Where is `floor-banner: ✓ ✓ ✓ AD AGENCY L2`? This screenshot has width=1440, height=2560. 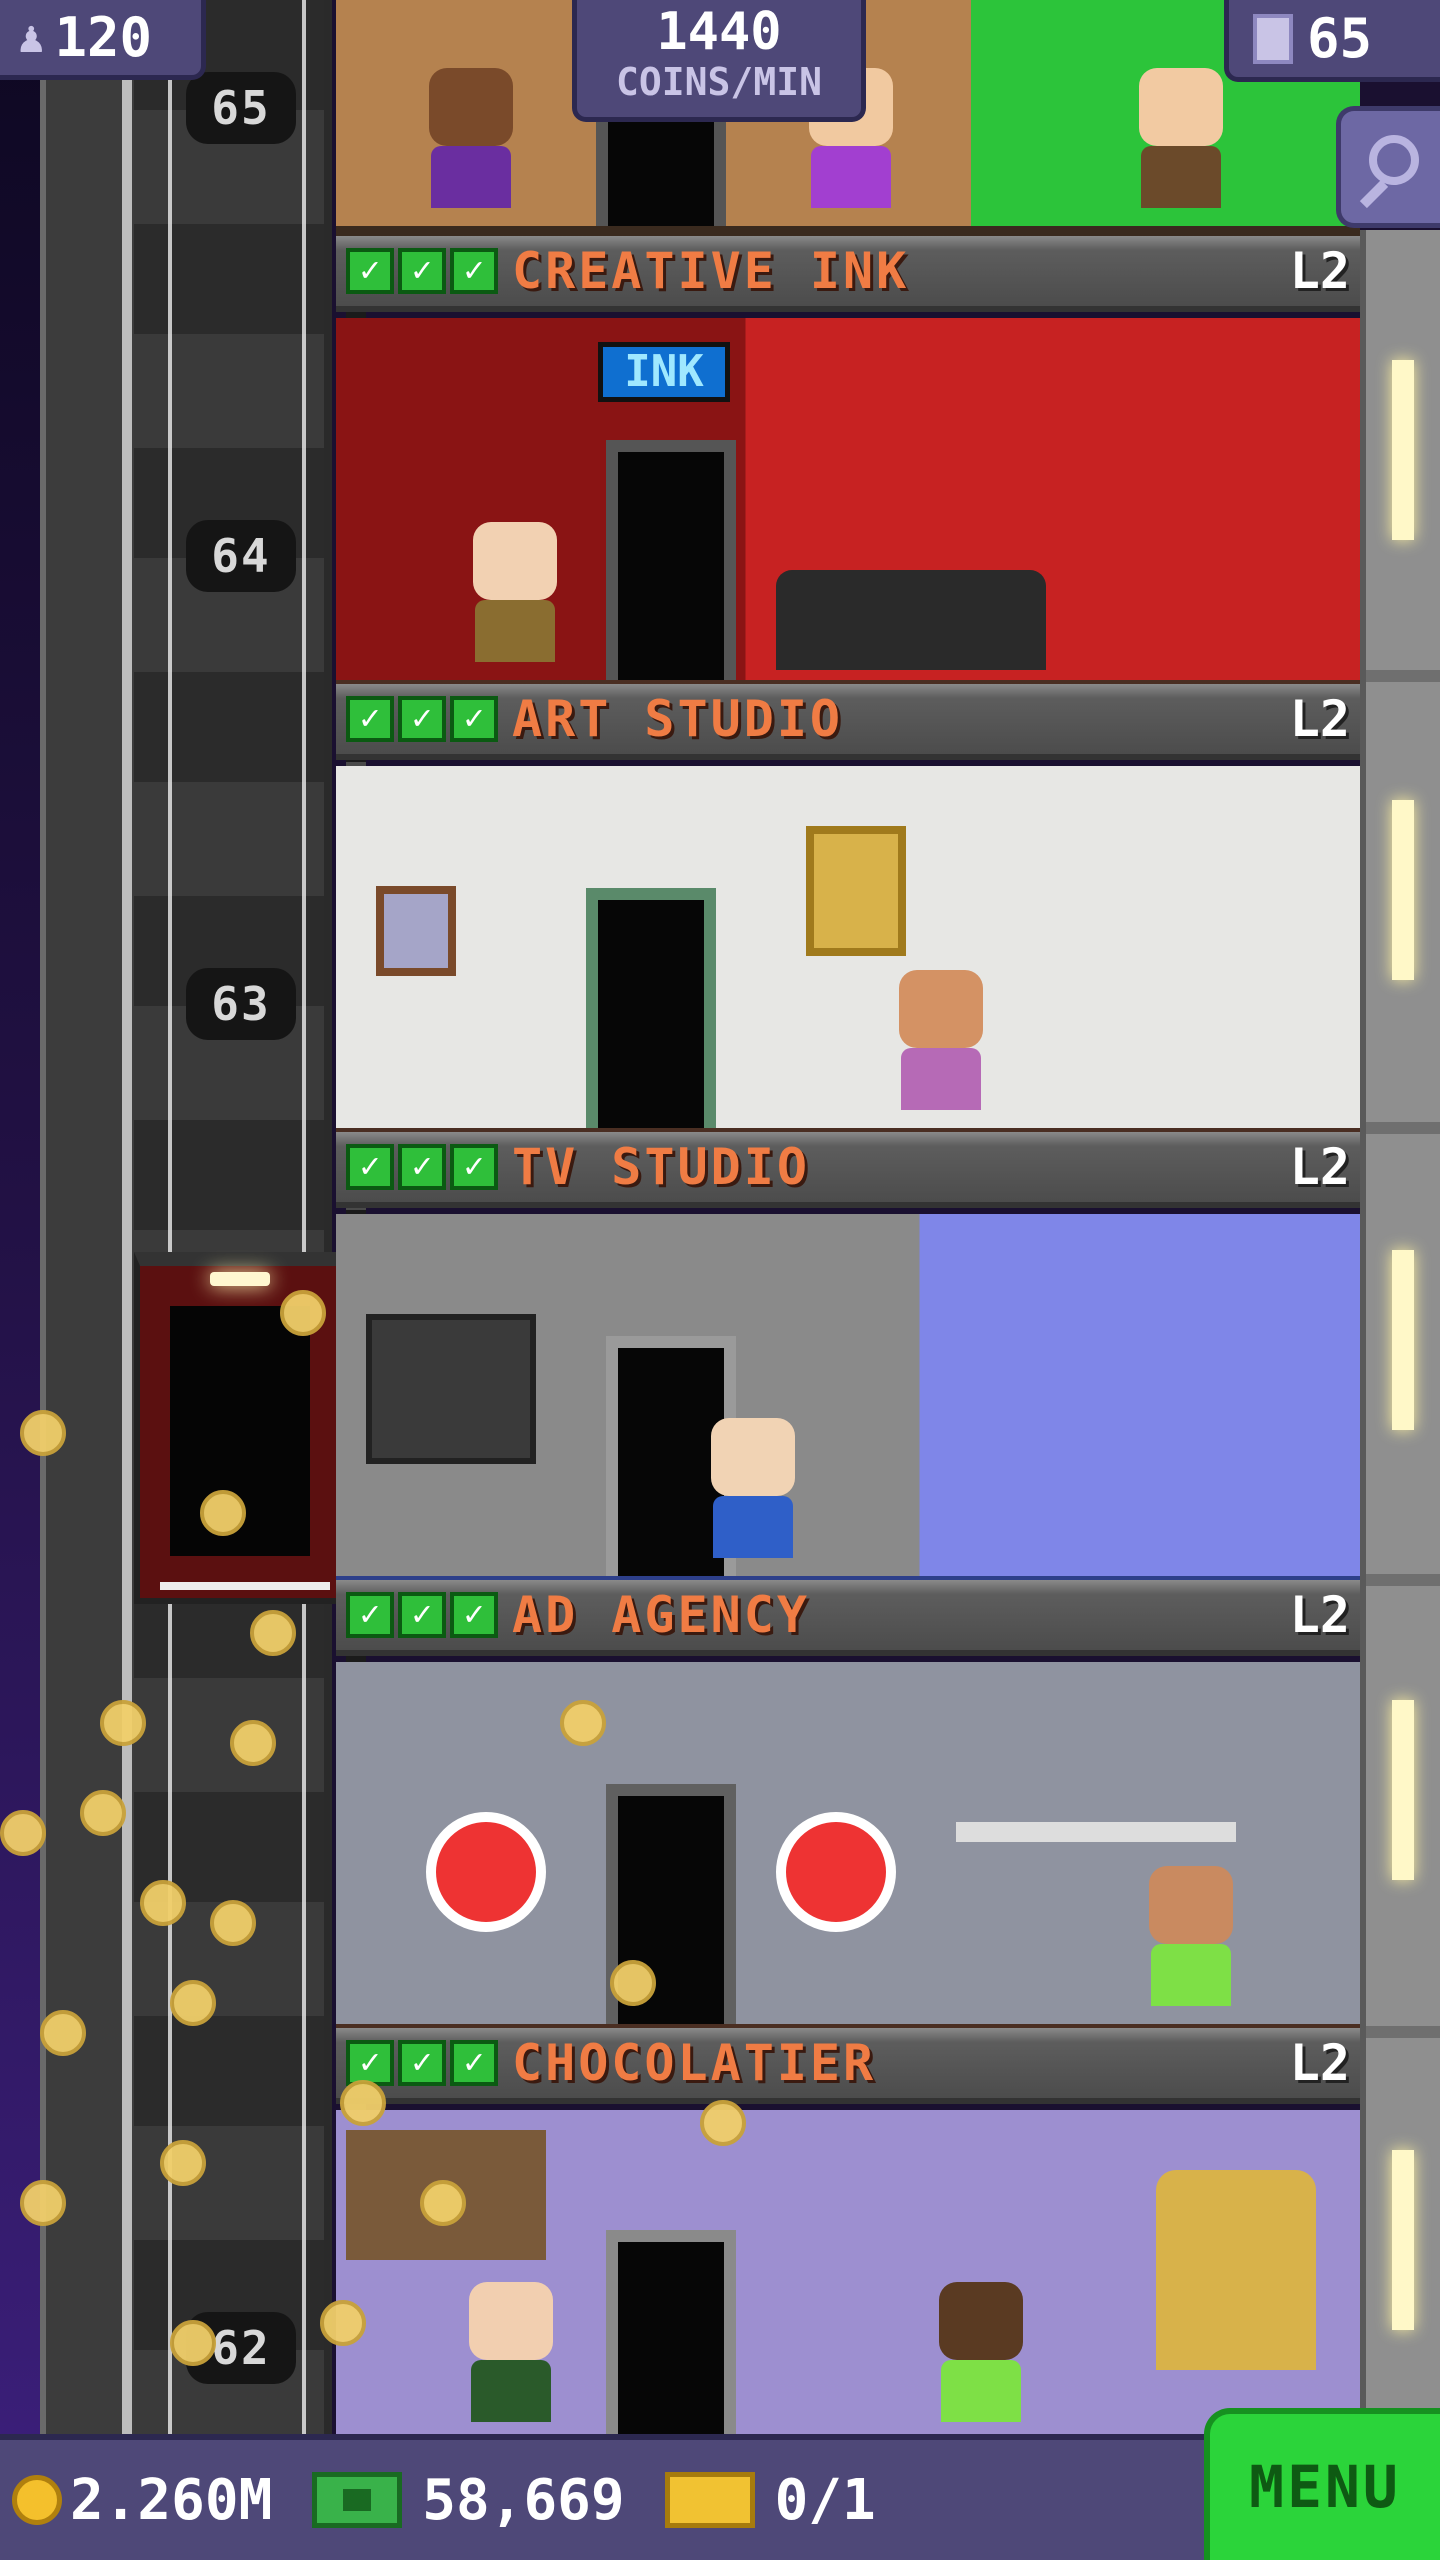 floor-banner: ✓ ✓ ✓ AD AGENCY L2 is located at coordinates (848, 1618).